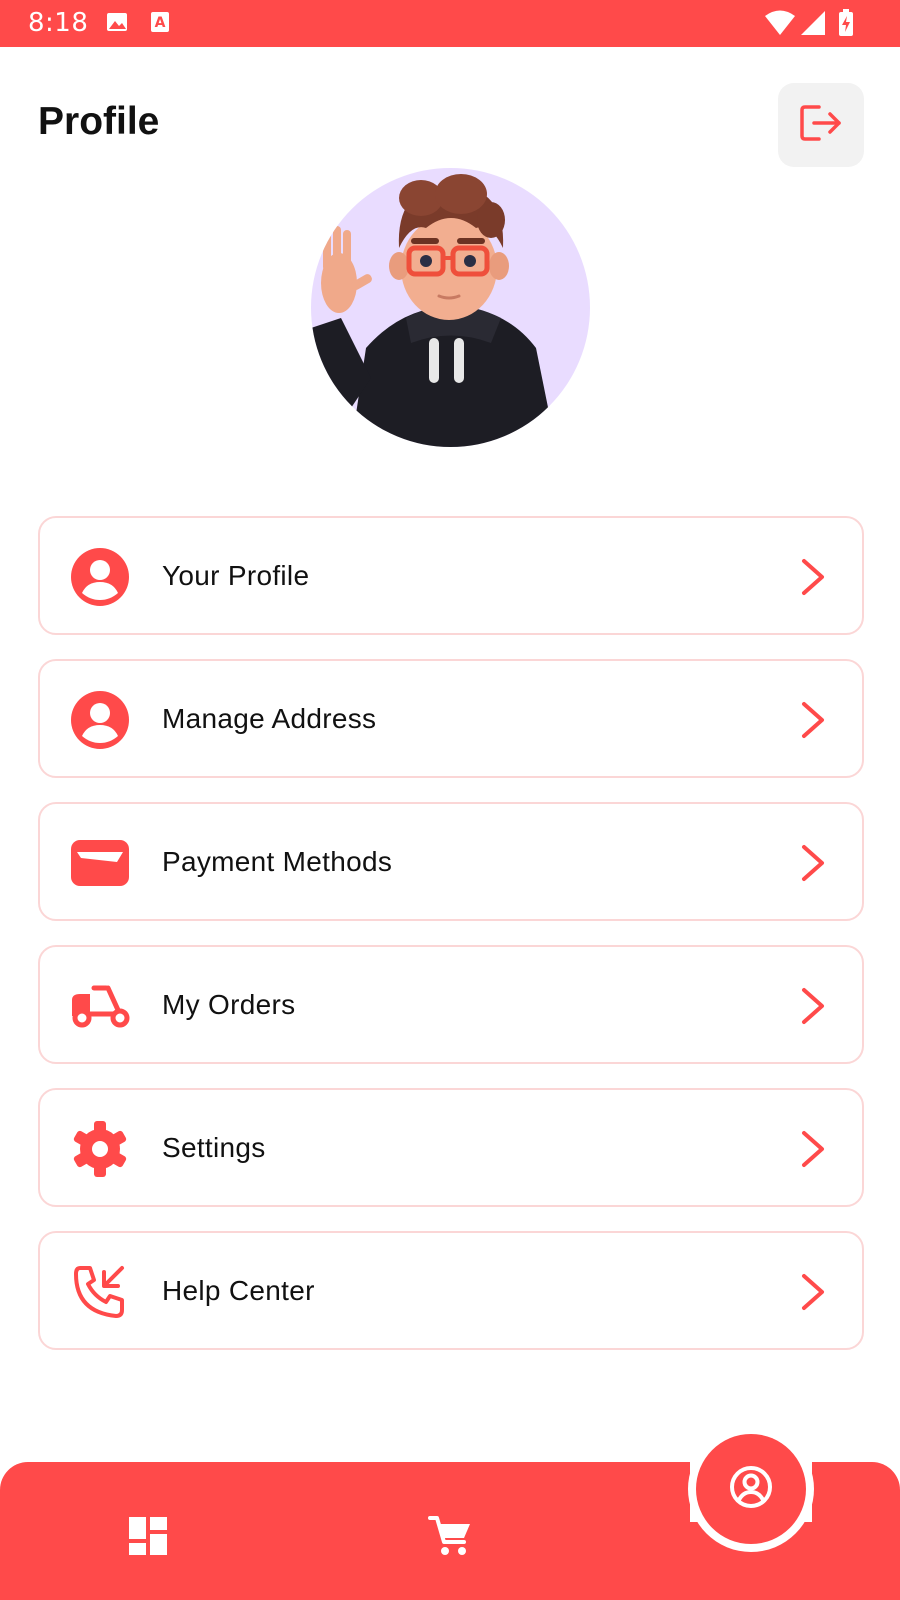  What do you see at coordinates (99, 121) in the screenshot?
I see `page-title: Profile` at bounding box center [99, 121].